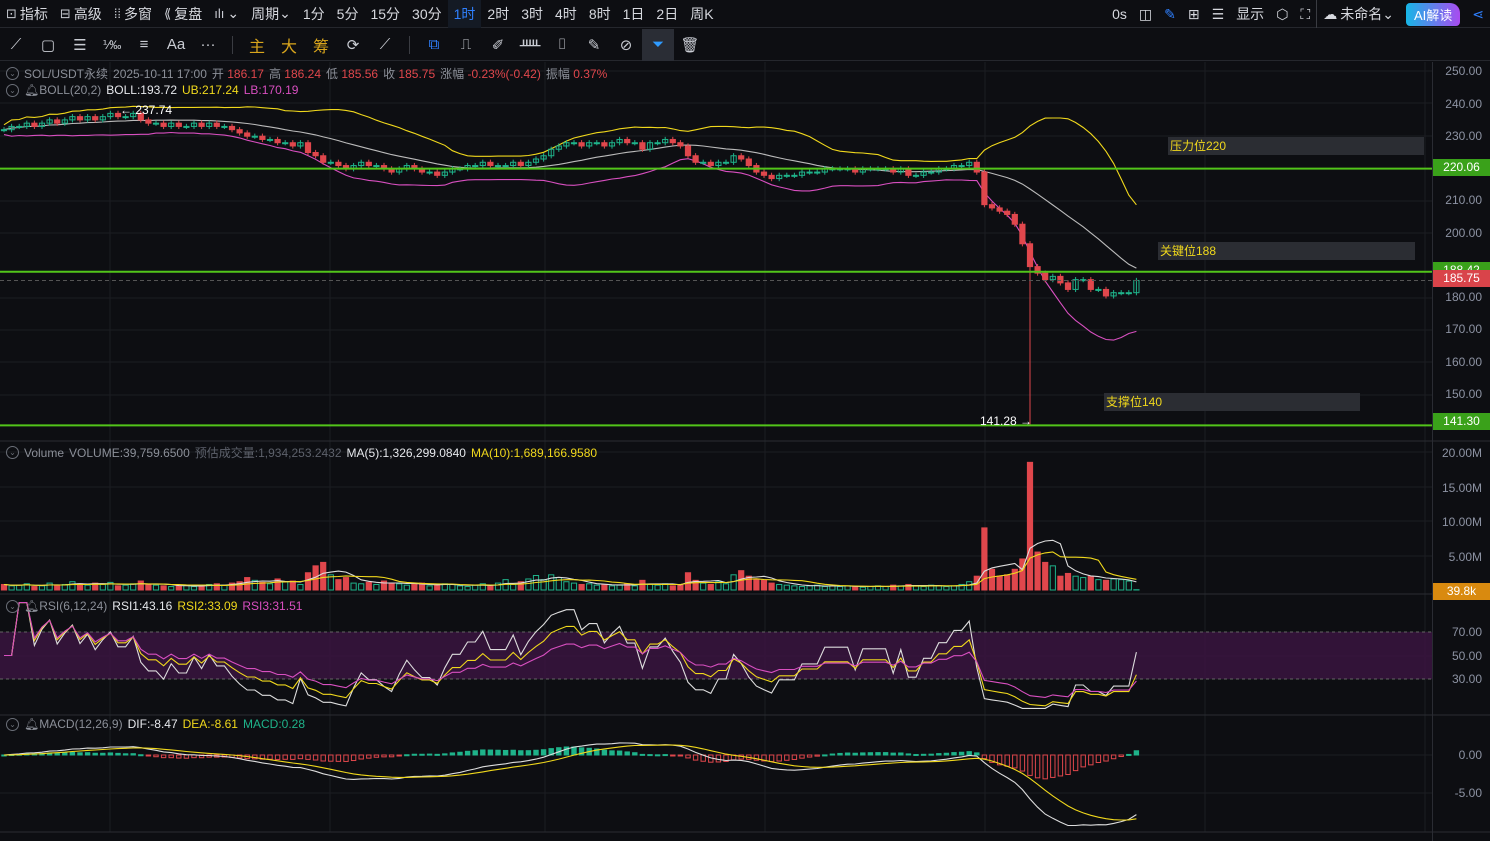 The height and width of the screenshot is (841, 1490). Describe the element at coordinates (570, 155) in the screenshot. I see `boll-upper-line` at that location.